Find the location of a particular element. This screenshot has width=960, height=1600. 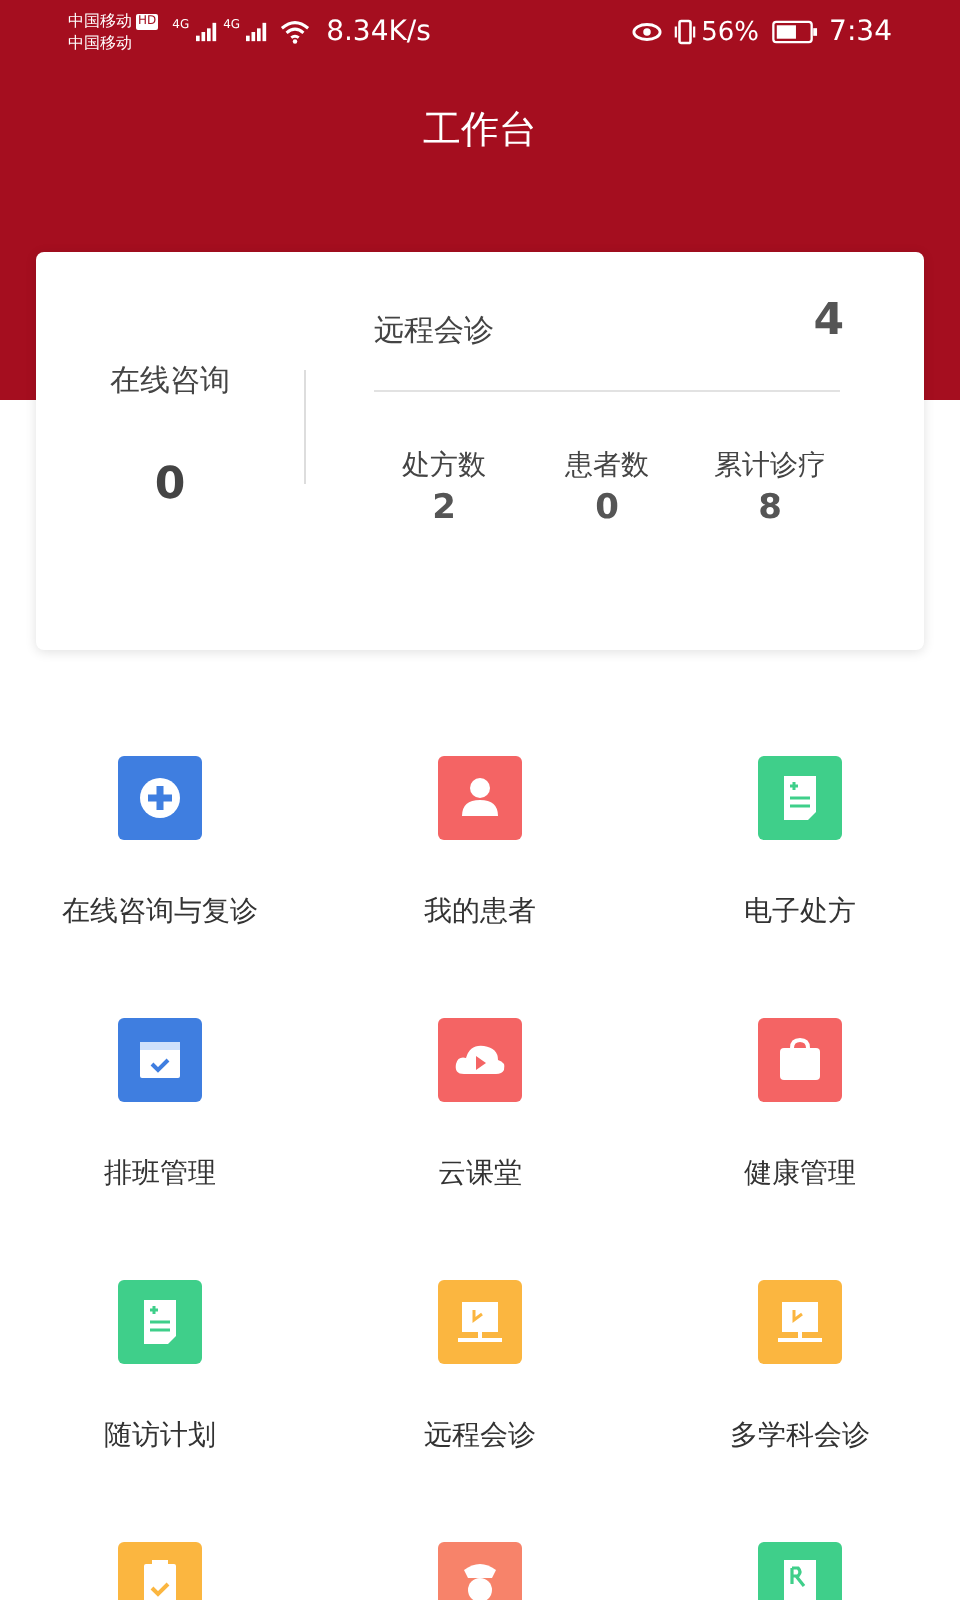

stat-label: 远程会诊 is located at coordinates (434, 331).